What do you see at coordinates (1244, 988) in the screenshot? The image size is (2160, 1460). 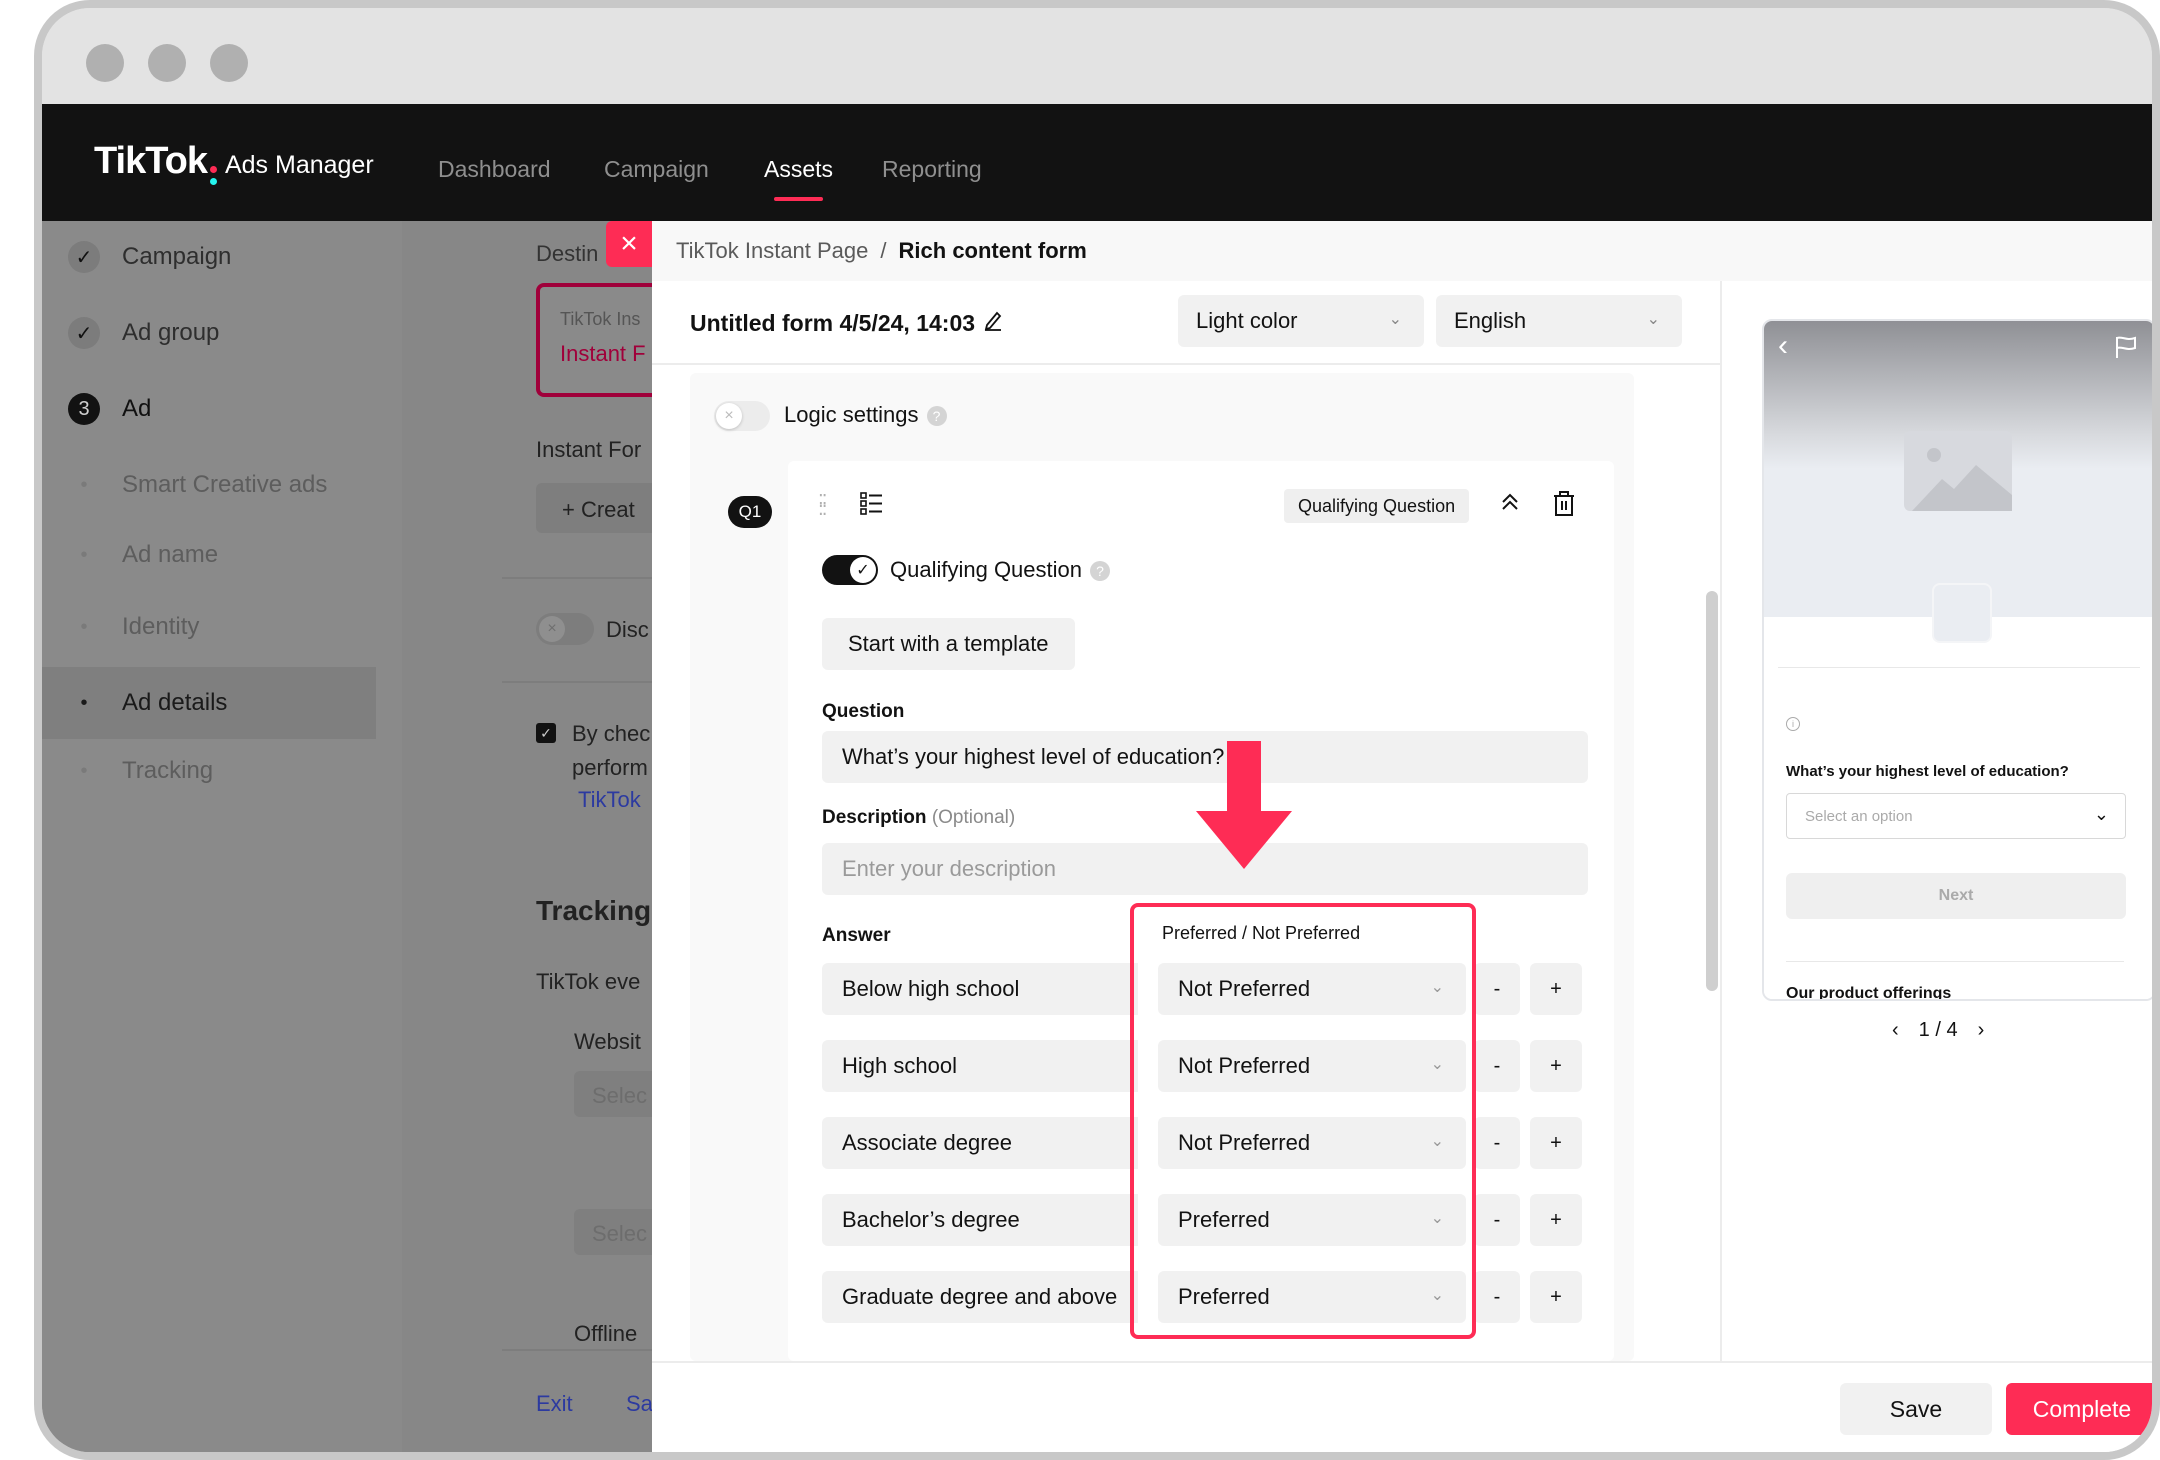 I see `preference-value: Not Preferred` at bounding box center [1244, 988].